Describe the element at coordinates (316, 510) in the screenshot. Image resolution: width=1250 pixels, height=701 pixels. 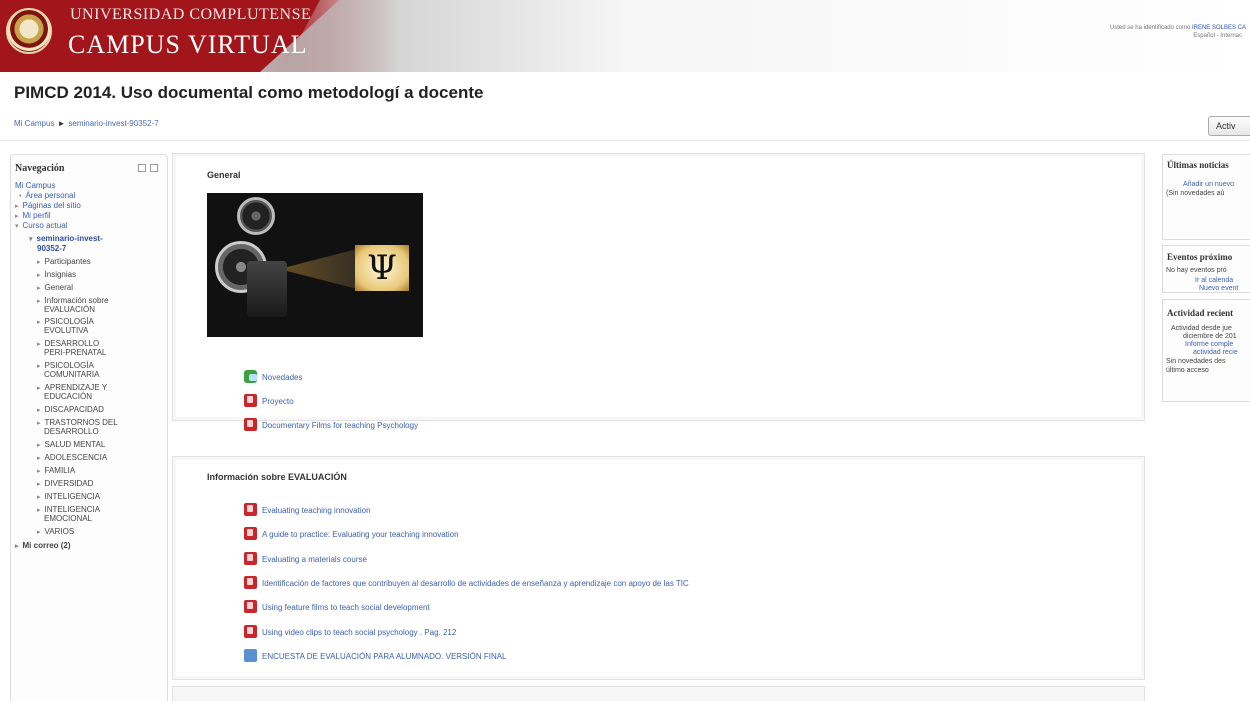
I see `activity-link: Evaluating teaching innovation` at that location.